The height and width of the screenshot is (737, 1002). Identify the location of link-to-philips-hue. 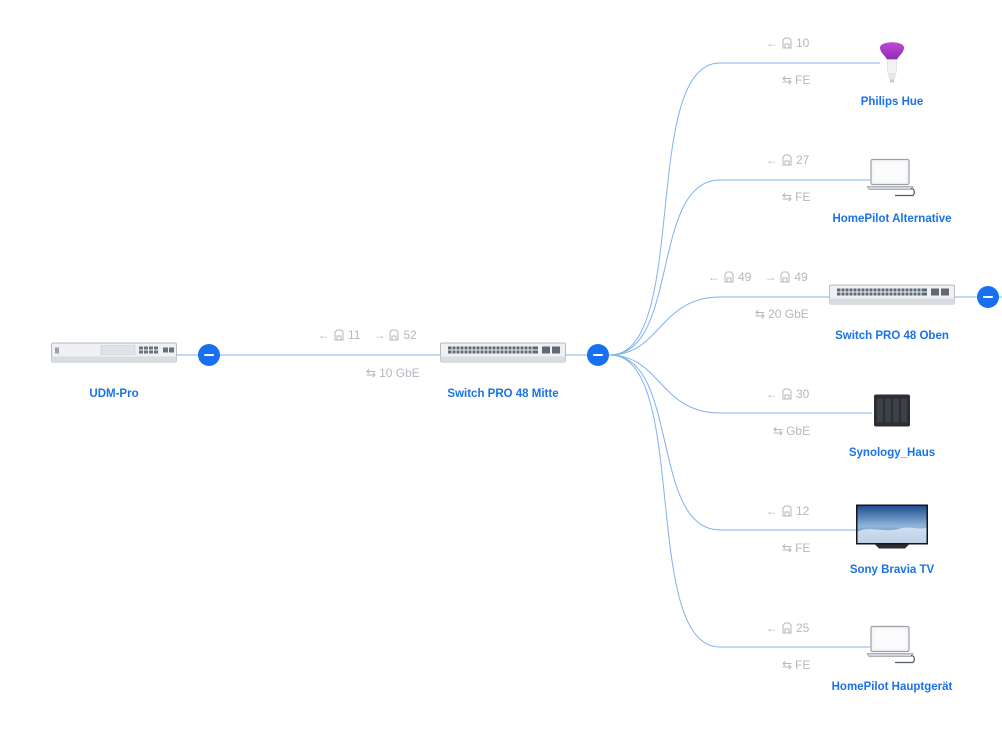
(744, 209).